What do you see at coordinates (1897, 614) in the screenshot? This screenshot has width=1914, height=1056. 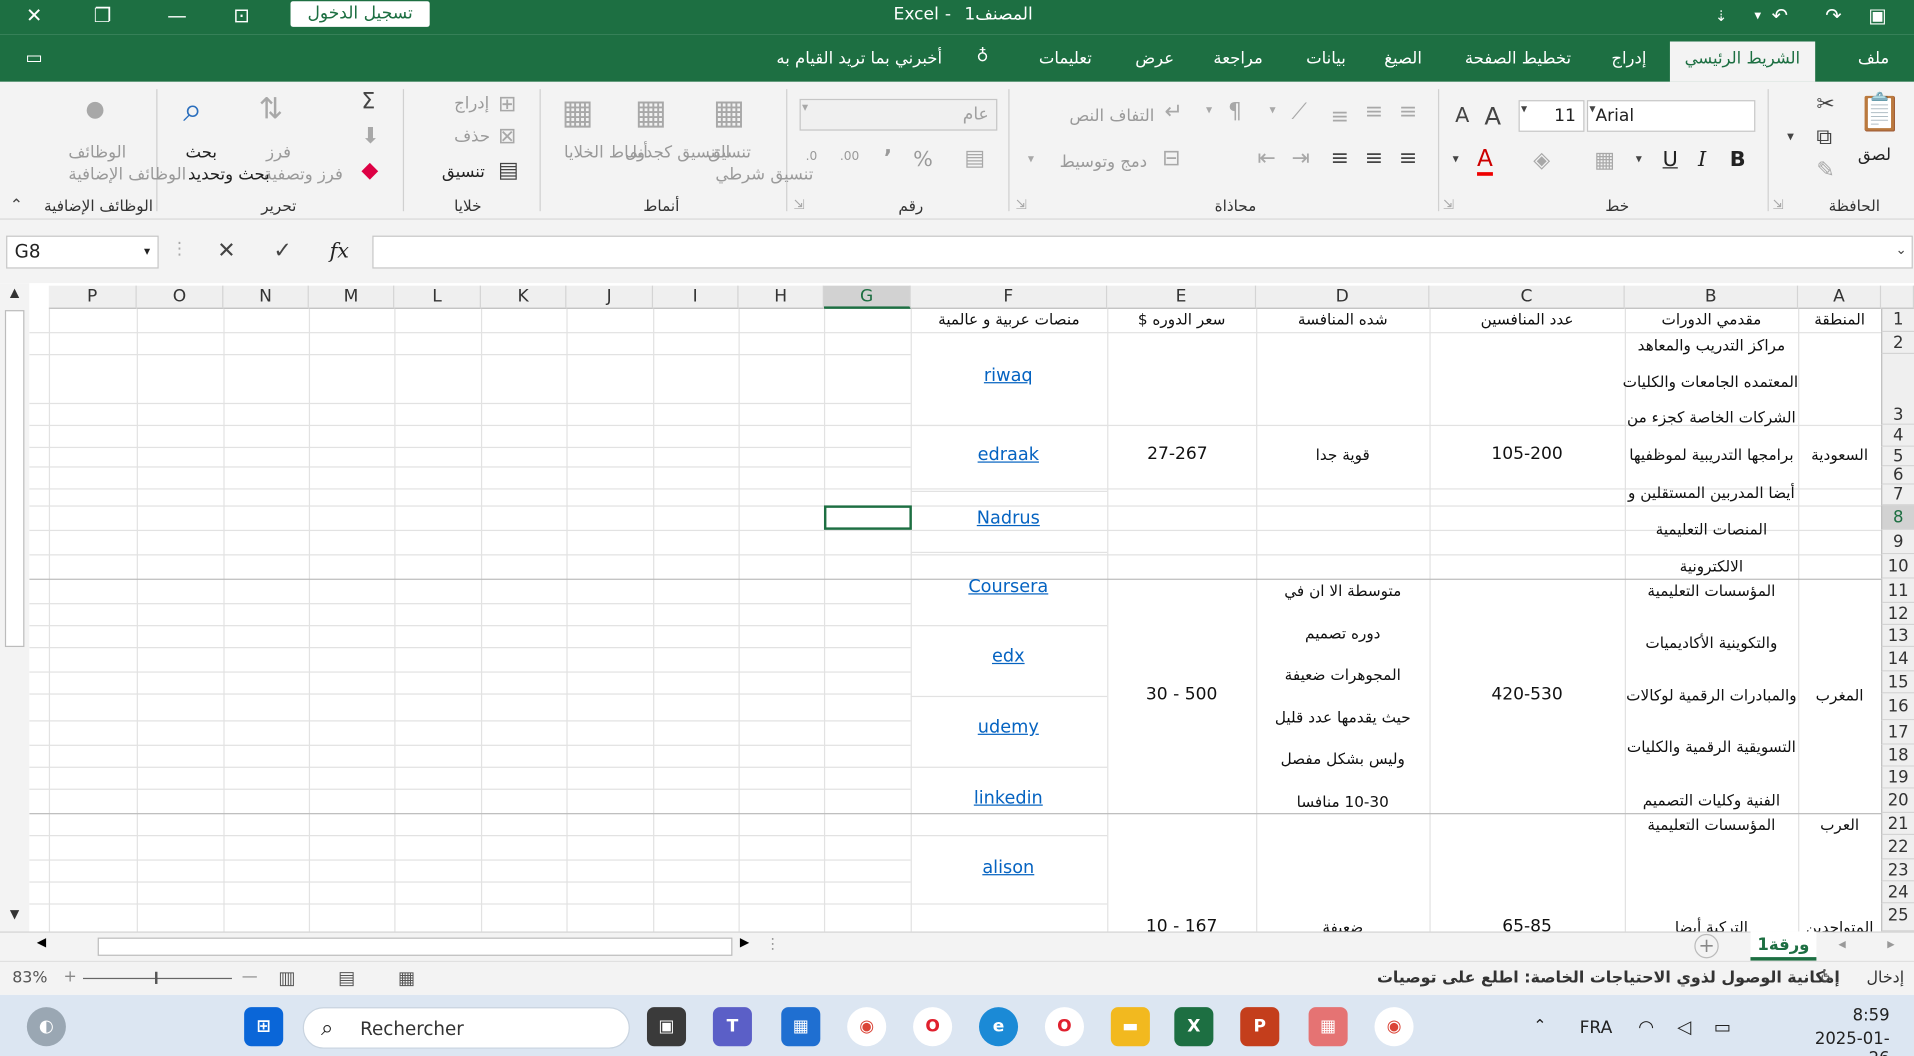 I see `row-header: 12` at bounding box center [1897, 614].